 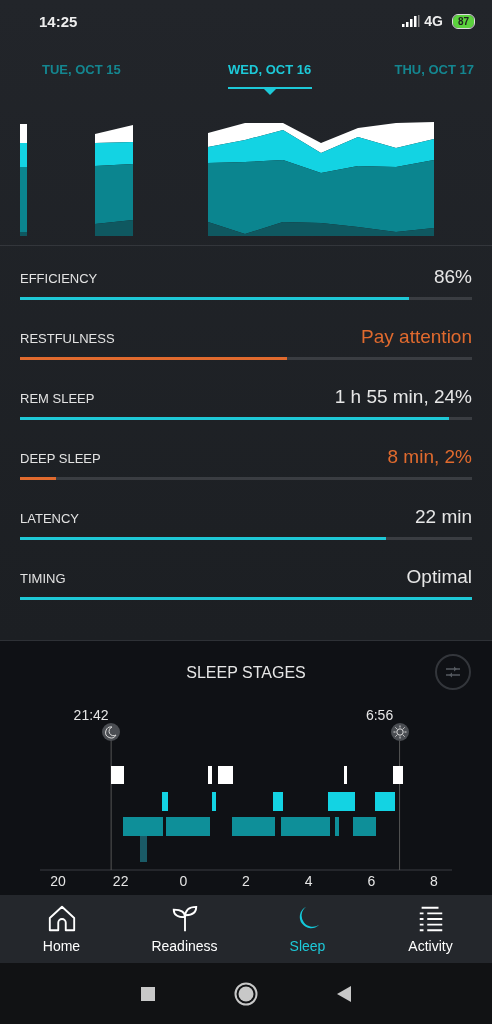 What do you see at coordinates (67, 338) in the screenshot?
I see `metric-label: RESTFULNESS` at bounding box center [67, 338].